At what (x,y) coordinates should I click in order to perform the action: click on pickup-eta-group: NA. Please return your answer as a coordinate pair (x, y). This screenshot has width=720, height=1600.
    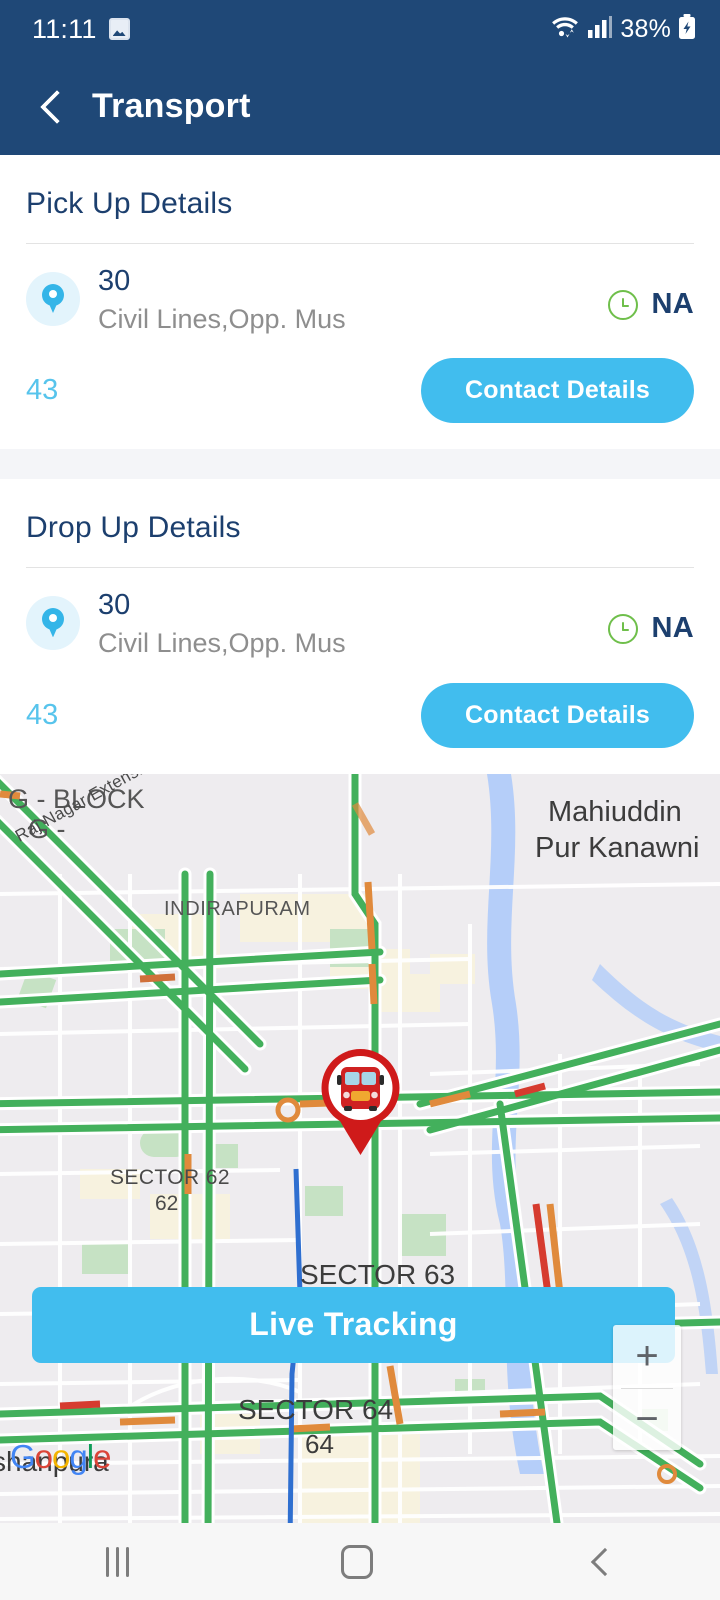
    Looking at the image, I should click on (651, 304).